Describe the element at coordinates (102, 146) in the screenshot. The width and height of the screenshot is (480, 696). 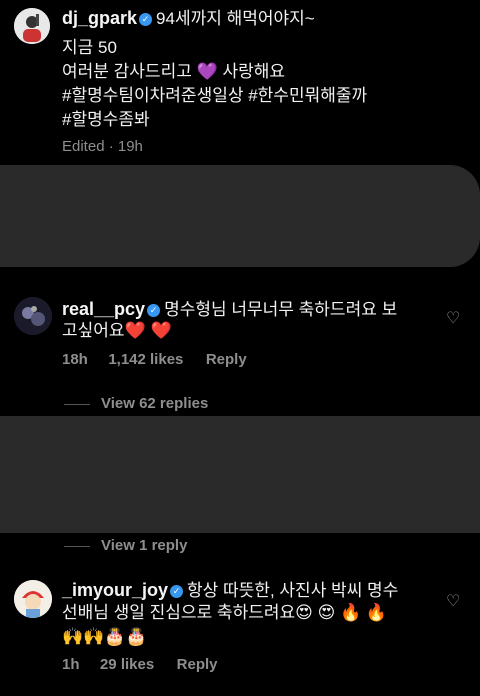
I see `post-meta: Edited · 19h` at that location.